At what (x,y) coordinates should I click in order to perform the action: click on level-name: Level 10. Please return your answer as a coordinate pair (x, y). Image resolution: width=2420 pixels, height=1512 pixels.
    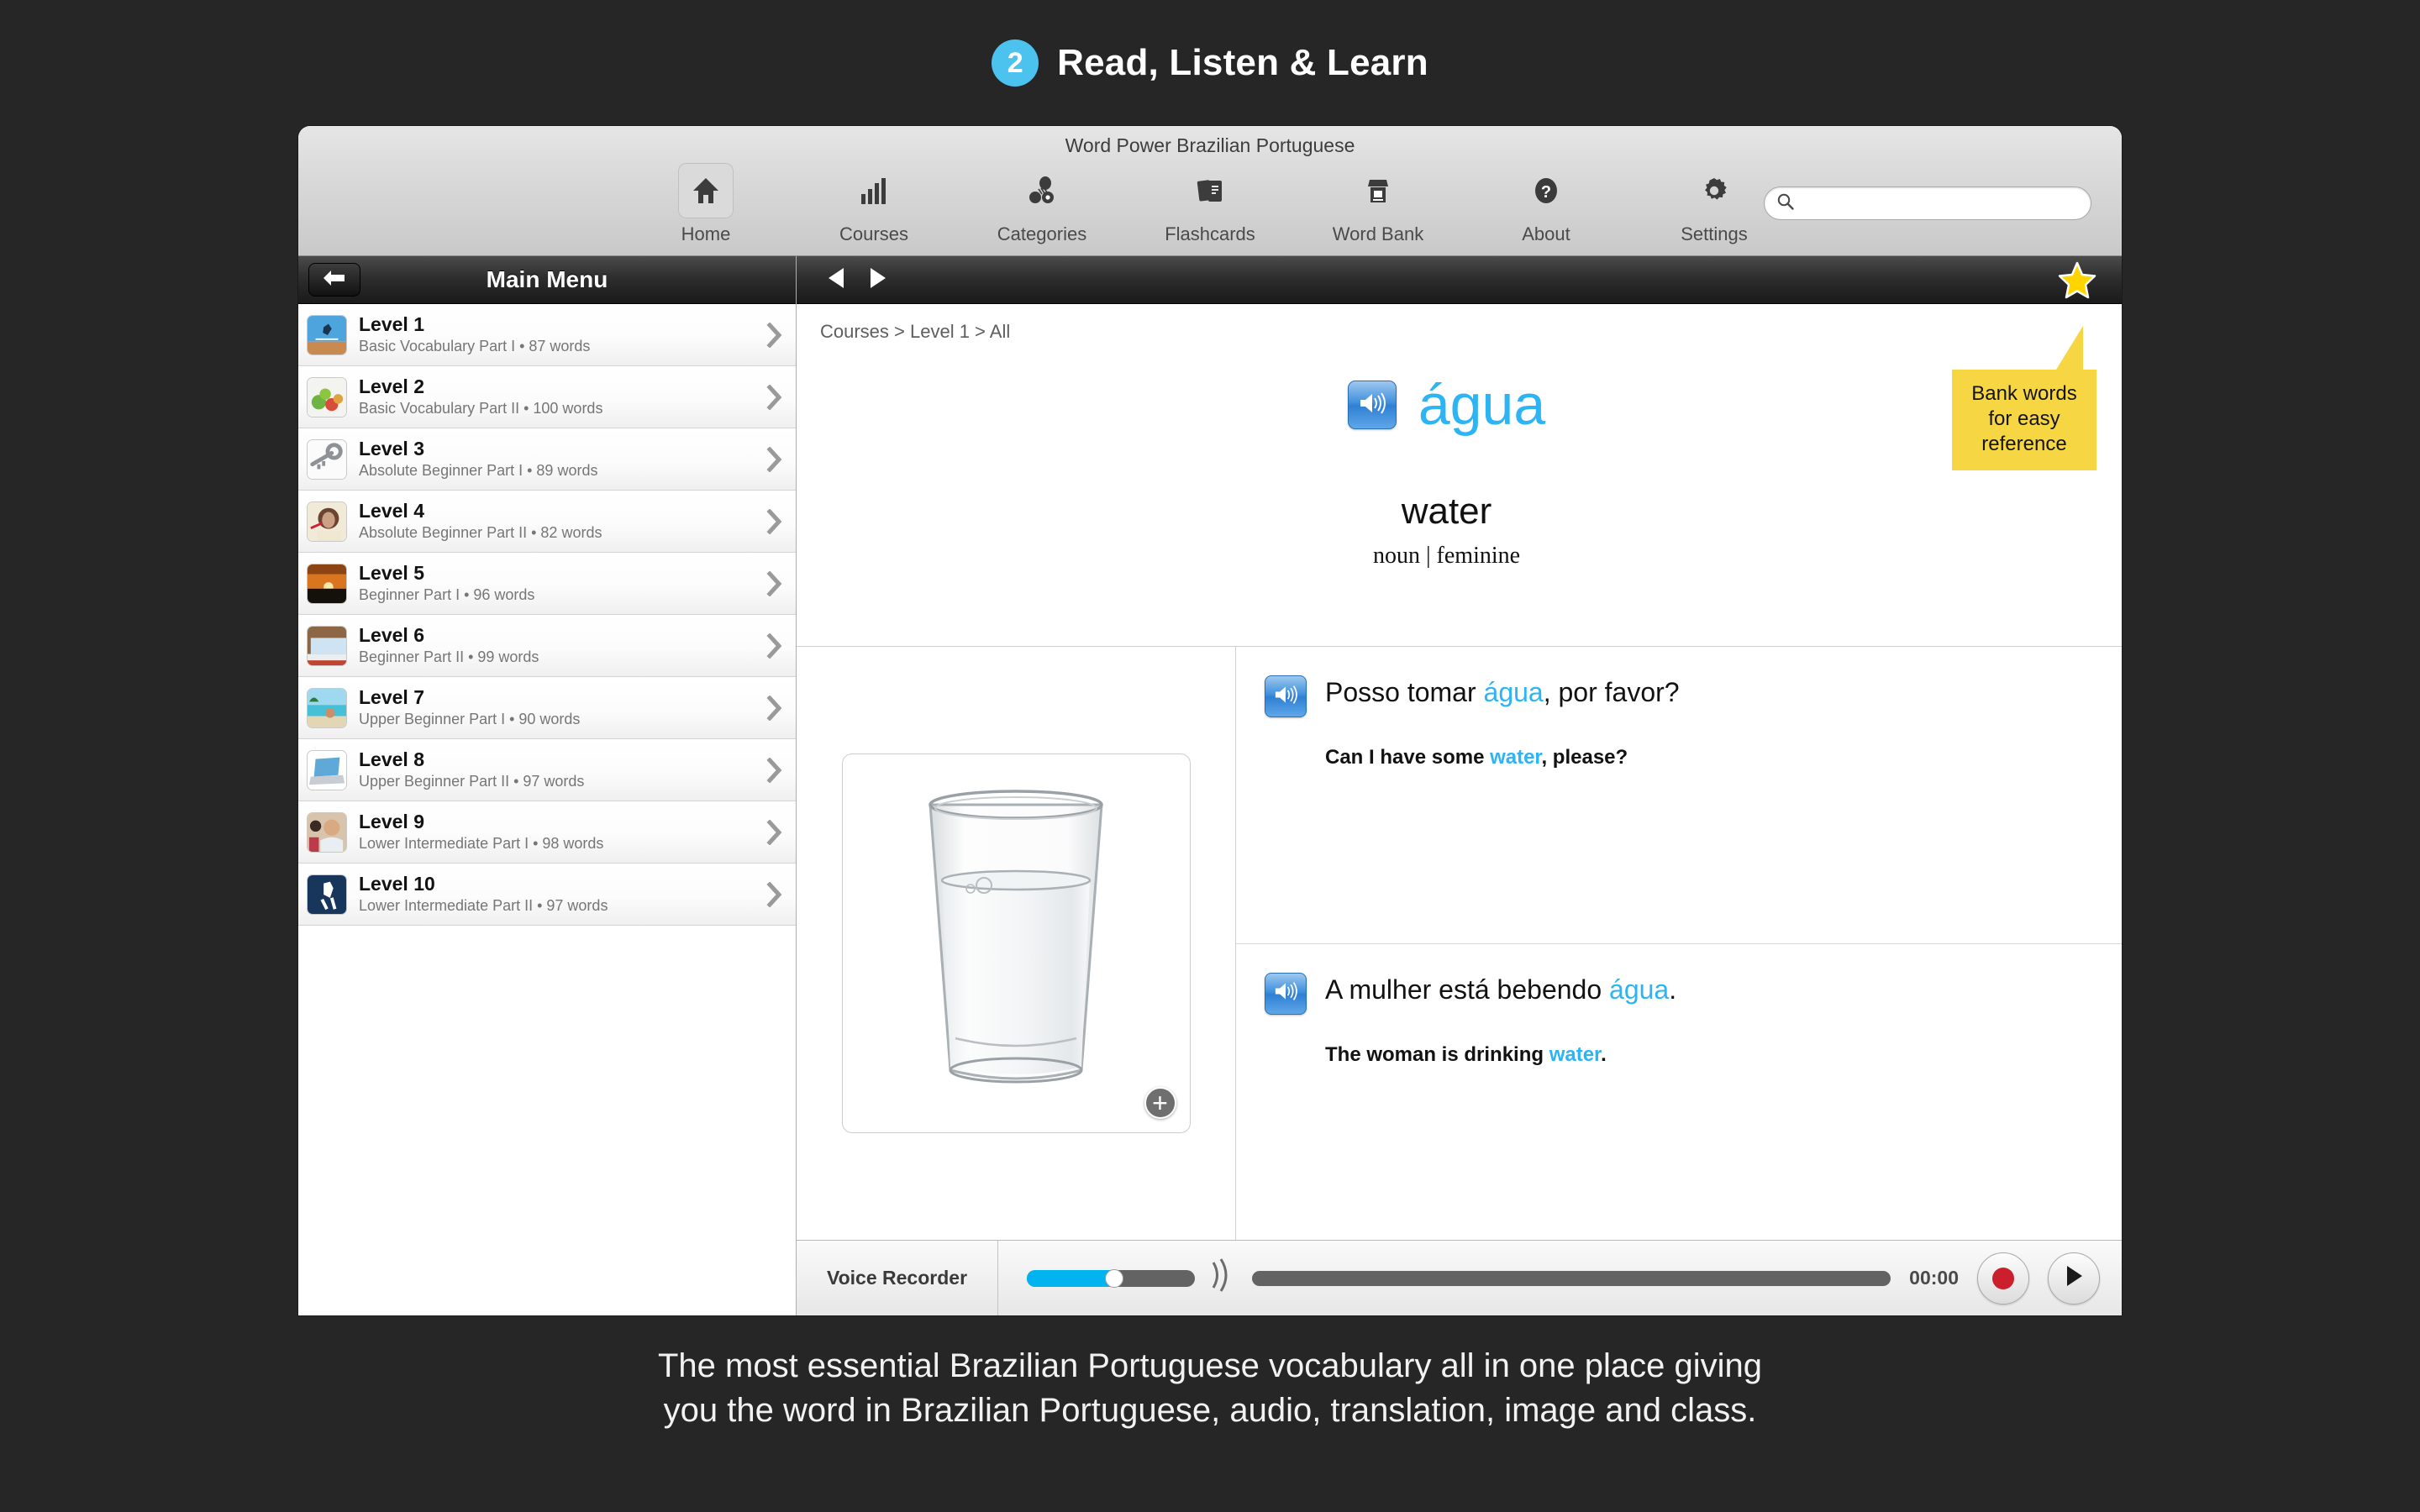
    Looking at the image, I should click on (397, 883).